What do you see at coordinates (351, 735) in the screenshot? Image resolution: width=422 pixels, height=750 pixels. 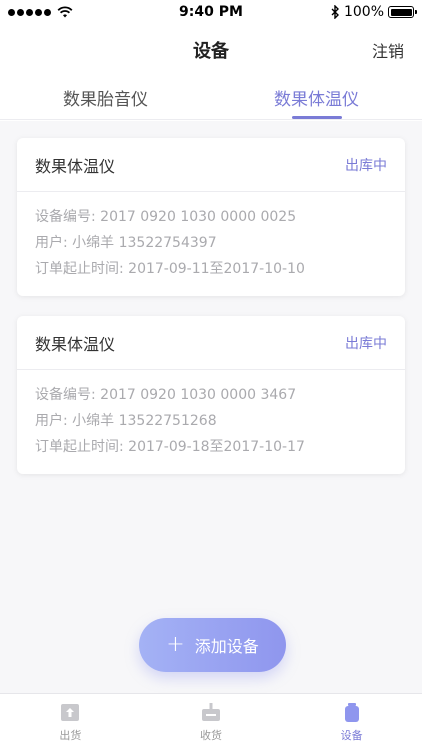 I see `tabbar-label: 设备` at bounding box center [351, 735].